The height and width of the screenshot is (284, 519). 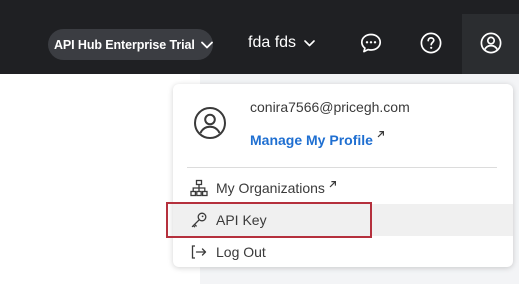 I want to click on sitemap-icon, so click(x=199, y=188).